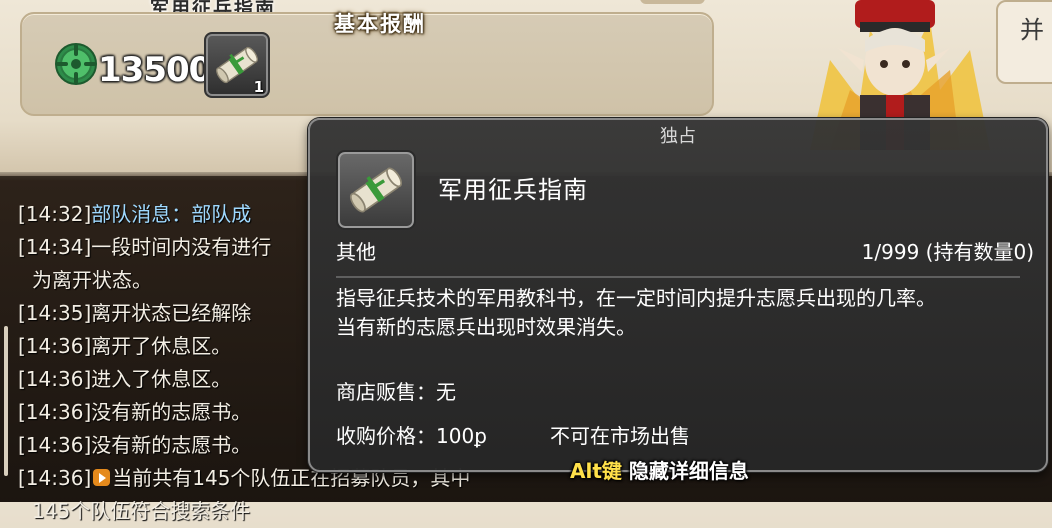 This screenshot has width=1052, height=528. I want to click on tooltip-item-category: 其他, so click(356, 252).